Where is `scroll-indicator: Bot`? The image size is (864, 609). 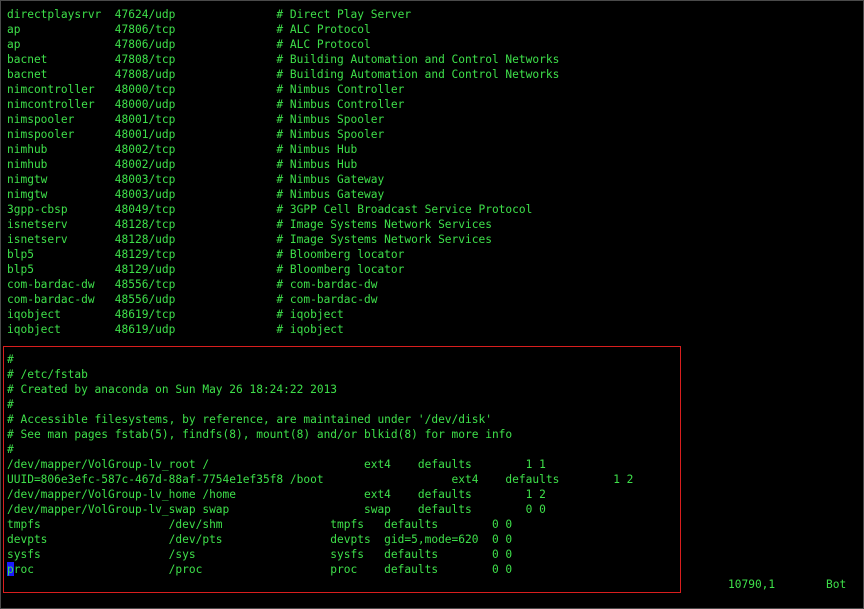
scroll-indicator: Bot is located at coordinates (836, 584).